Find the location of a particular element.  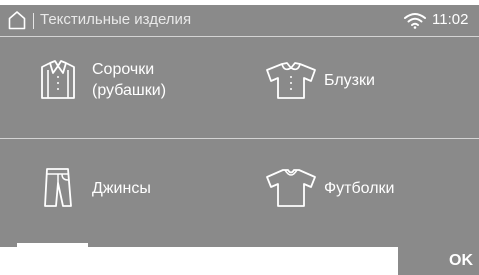

clock: 11:02 is located at coordinates (450, 19).